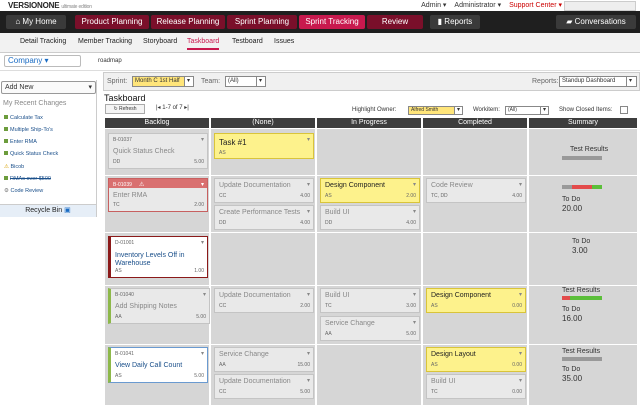 The width and height of the screenshot is (640, 407). What do you see at coordinates (159, 81) in the screenshot?
I see `sprint-select: Month C 1st Half` at bounding box center [159, 81].